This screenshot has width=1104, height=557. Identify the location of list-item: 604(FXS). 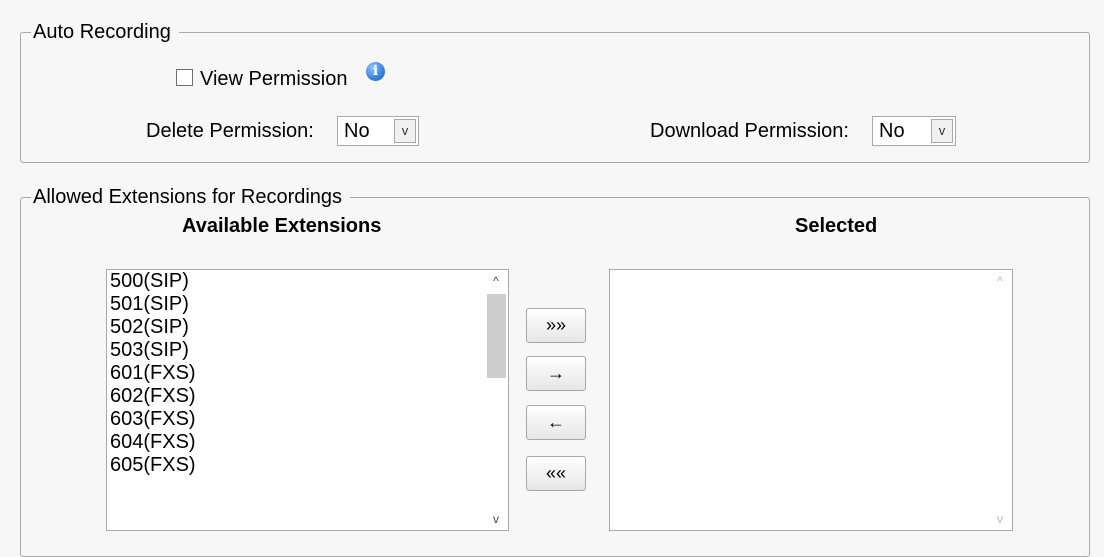
(307, 442).